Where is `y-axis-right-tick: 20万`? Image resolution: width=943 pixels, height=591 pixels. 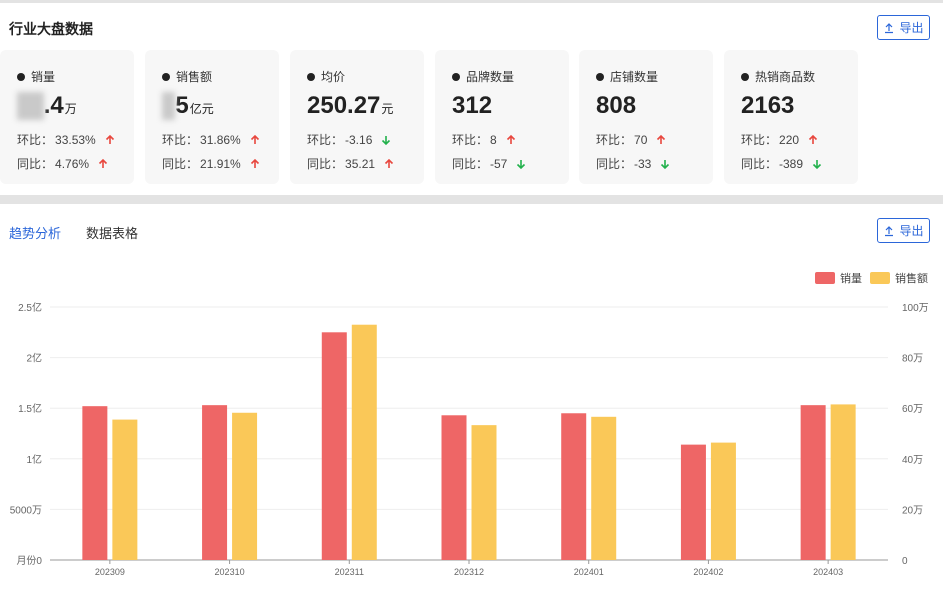 y-axis-right-tick: 20万 is located at coordinates (912, 510).